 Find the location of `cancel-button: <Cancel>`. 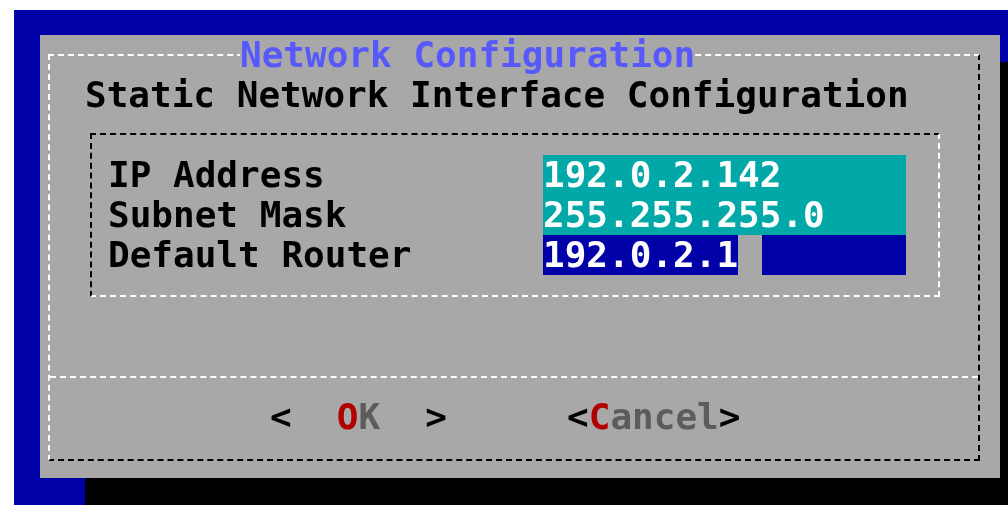

cancel-button: <Cancel> is located at coordinates (655, 417).